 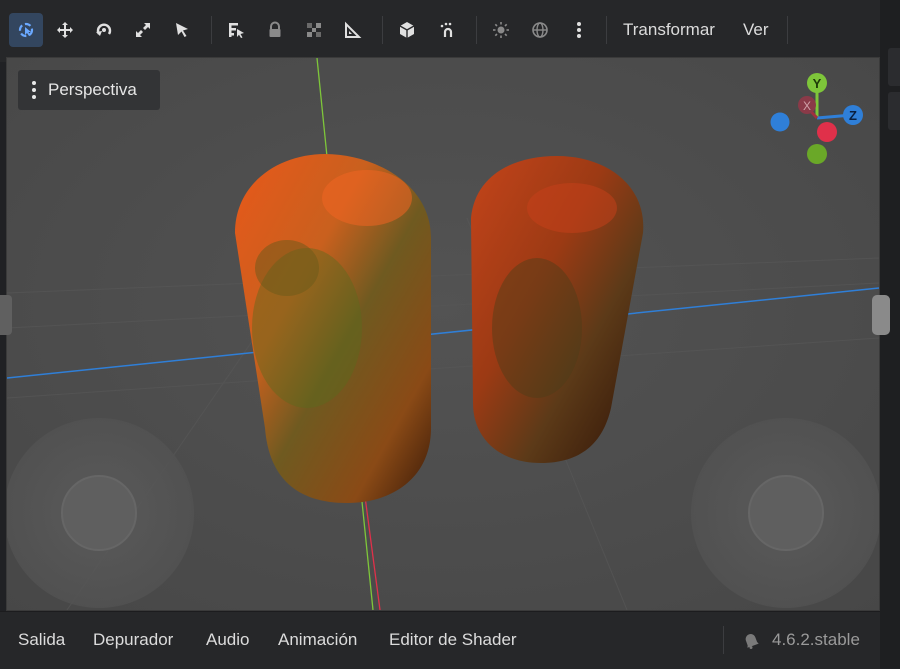 What do you see at coordinates (780, 122) in the screenshot?
I see `gizmo-neg-z` at bounding box center [780, 122].